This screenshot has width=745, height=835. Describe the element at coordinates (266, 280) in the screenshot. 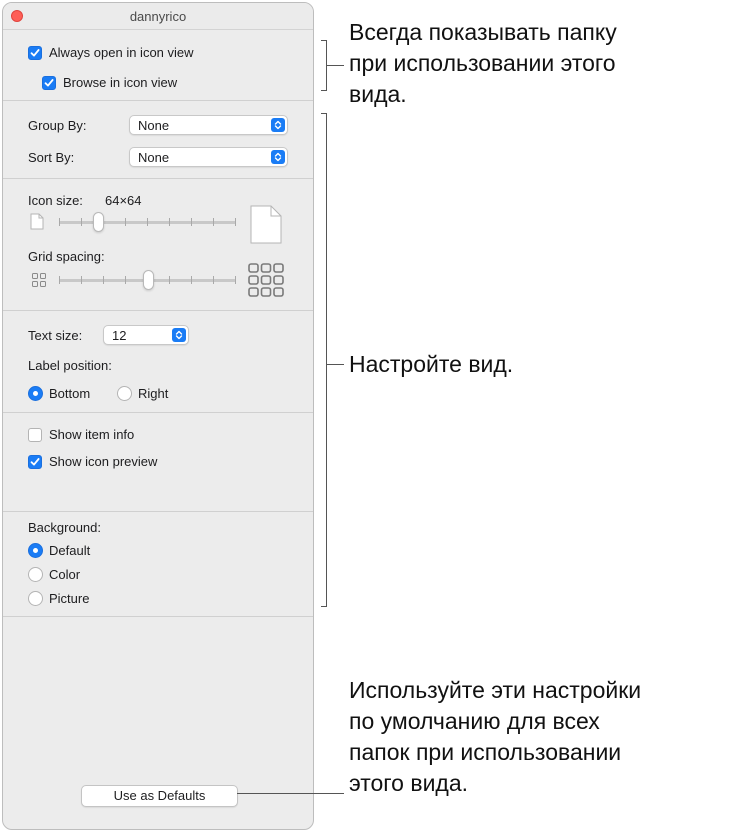

I see `large-grid-icon` at that location.